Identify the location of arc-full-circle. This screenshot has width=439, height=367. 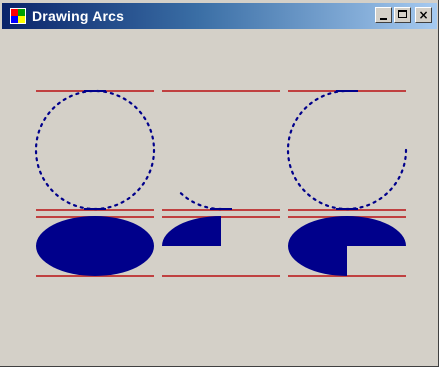
(95, 150).